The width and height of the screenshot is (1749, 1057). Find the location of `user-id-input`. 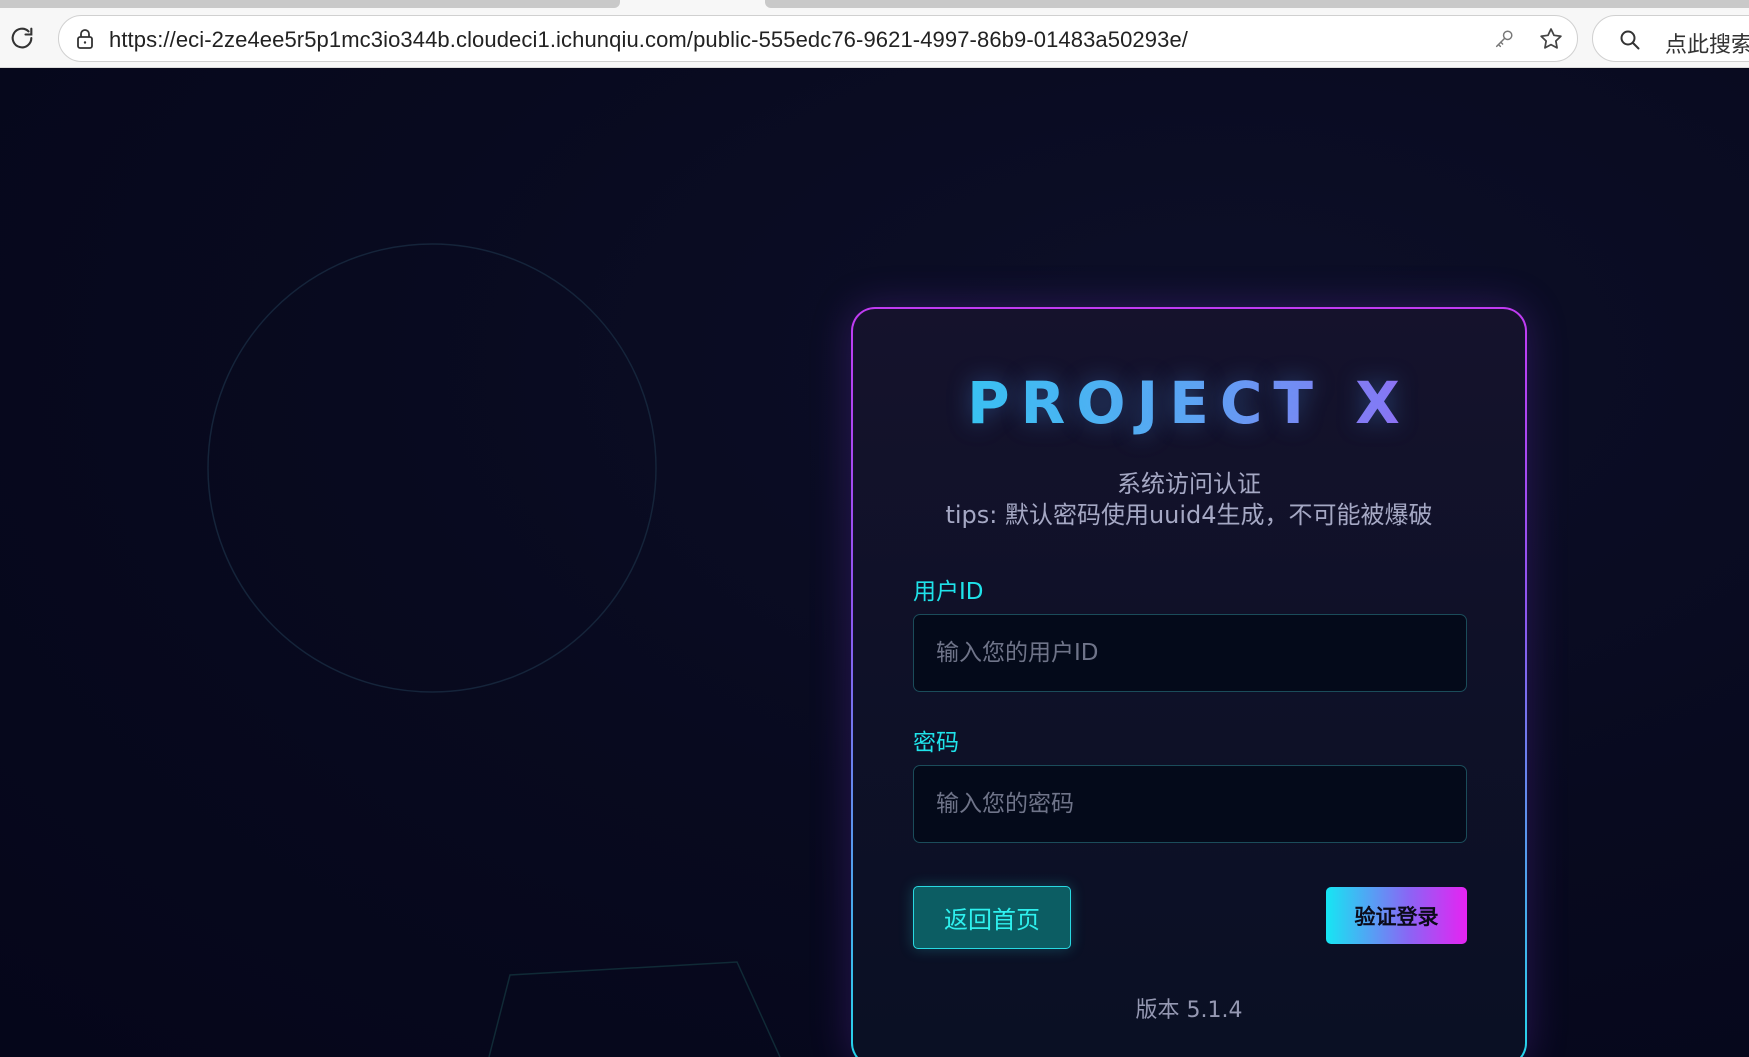

user-id-input is located at coordinates (1190, 653).